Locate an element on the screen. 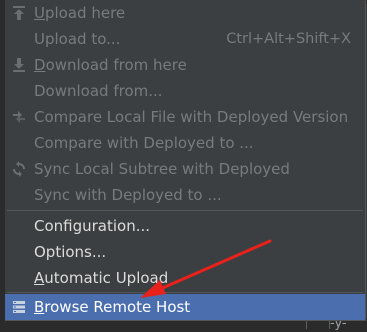 The width and height of the screenshot is (367, 332). menu-item-compare-local-file: Compare Local File with Deployed Version is located at coordinates (185, 117).